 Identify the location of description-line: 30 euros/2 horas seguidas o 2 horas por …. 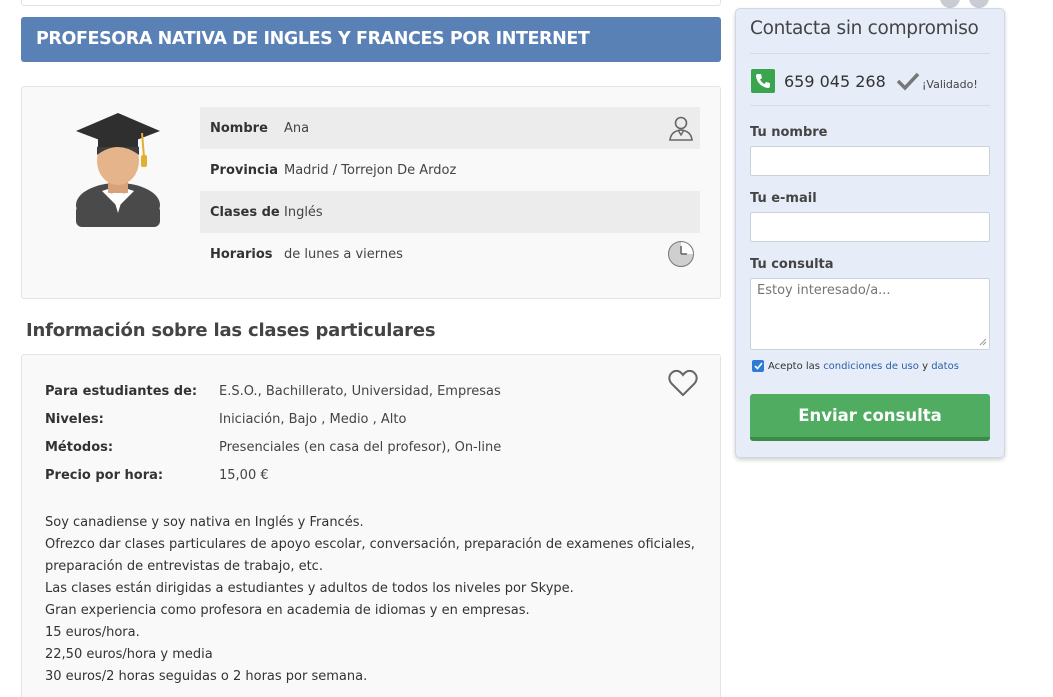
(206, 676).